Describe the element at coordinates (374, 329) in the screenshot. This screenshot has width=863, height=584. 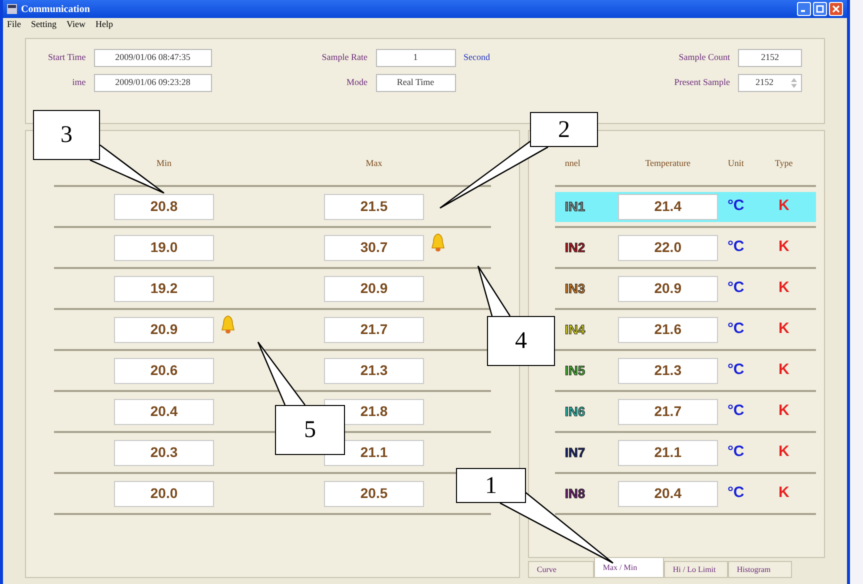
I see `max-value: 21.7` at that location.